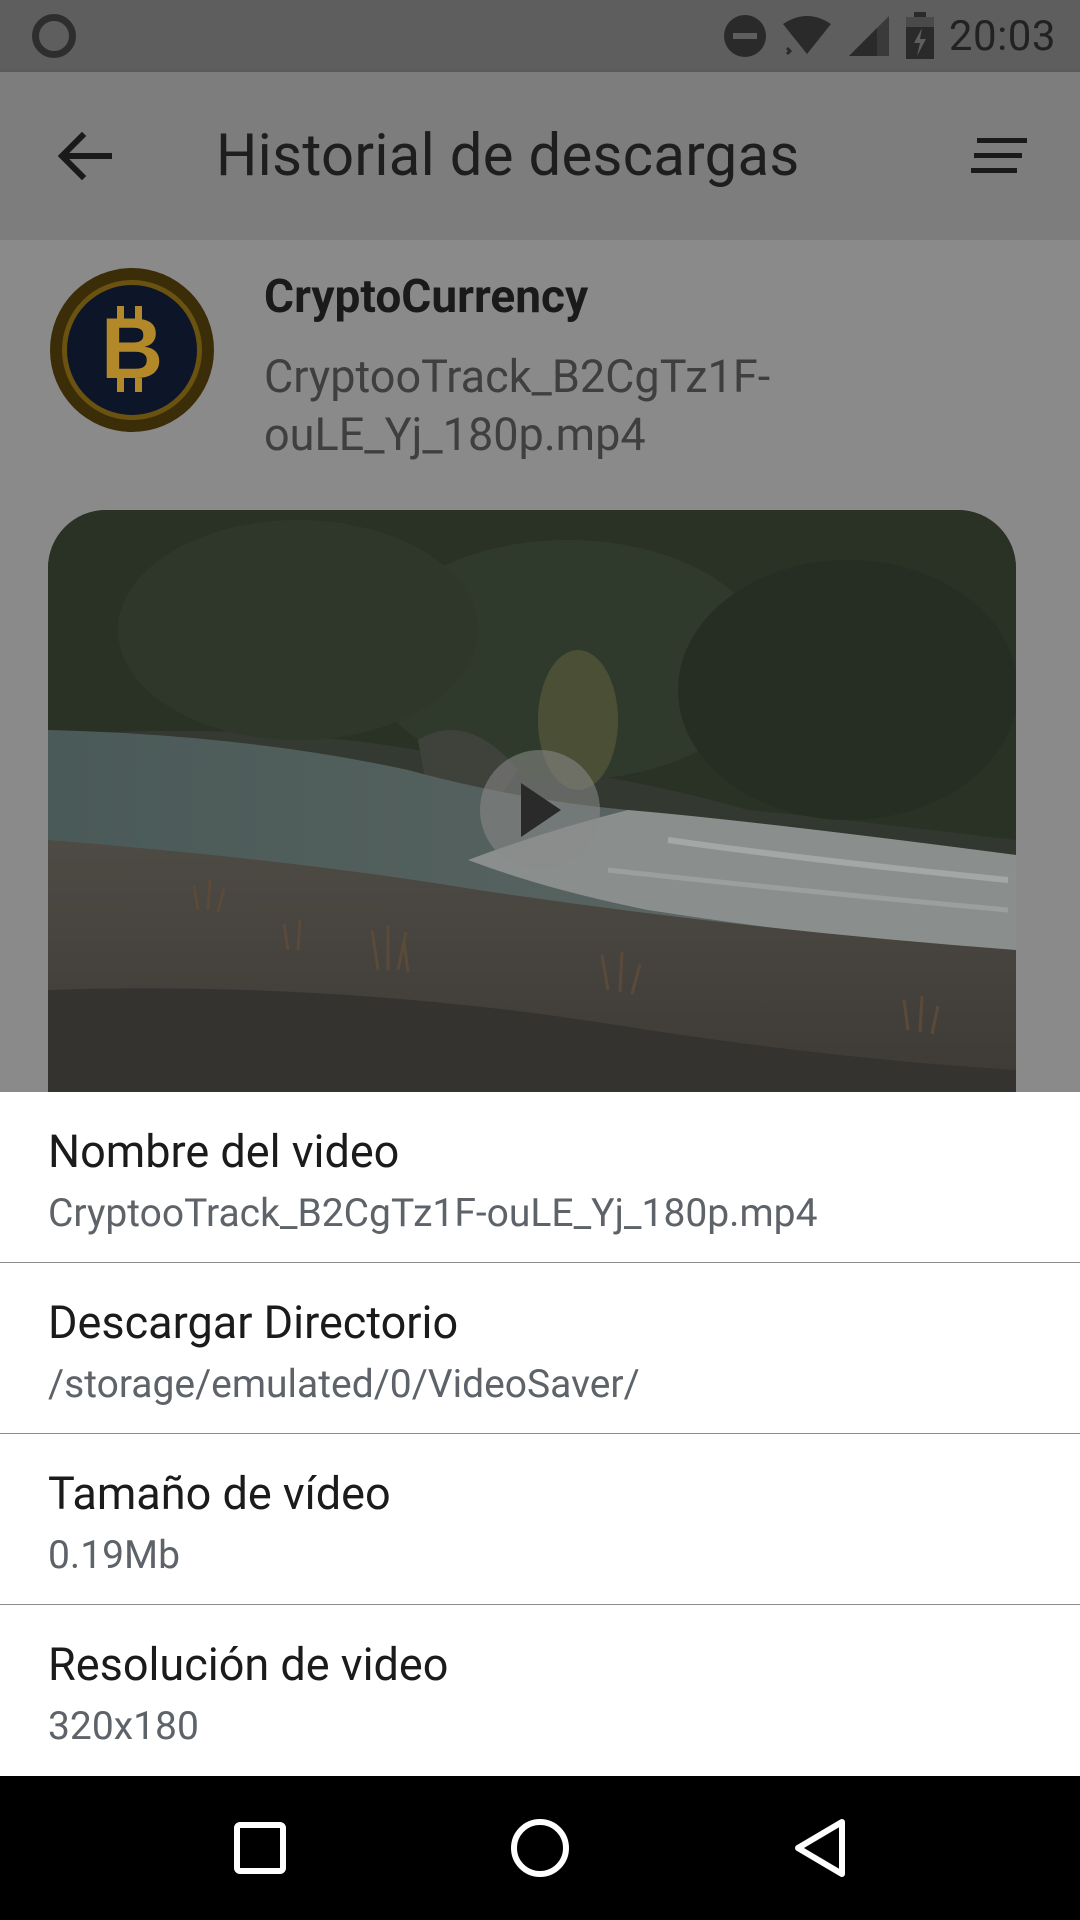 Image resolution: width=1080 pixels, height=1920 pixels. I want to click on recents-square-icon, so click(260, 1848).